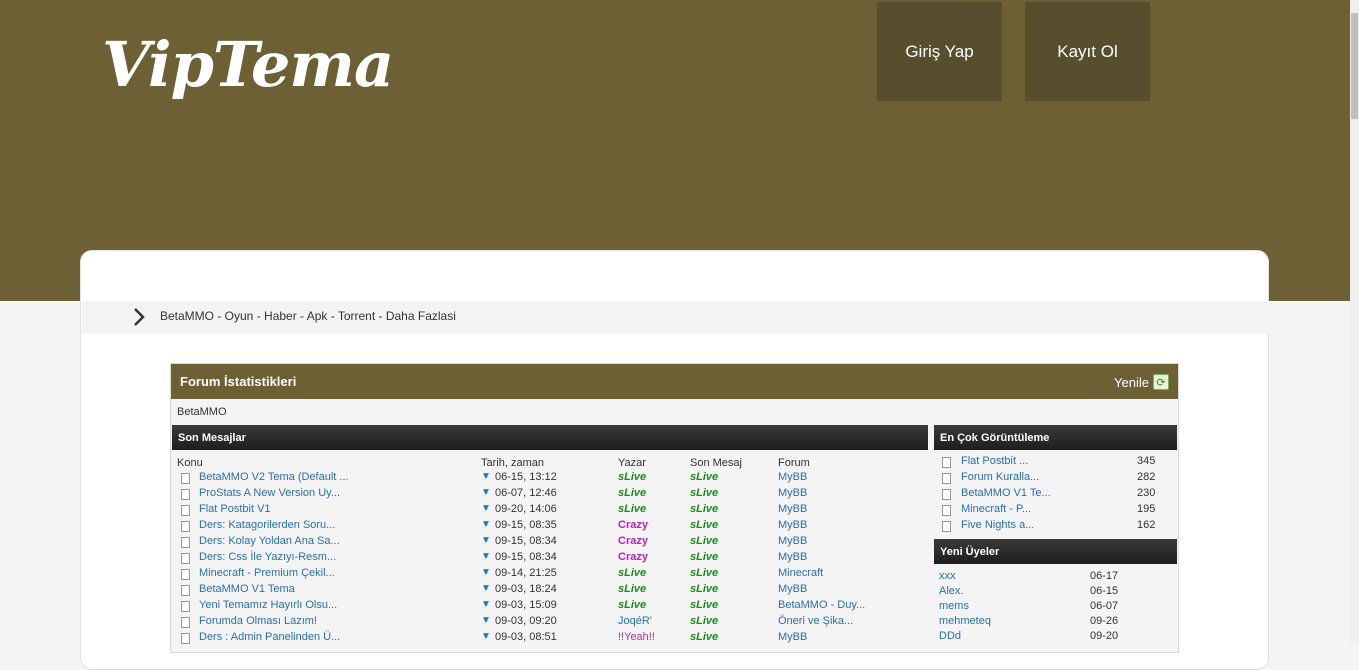 Image resolution: width=1359 pixels, height=670 pixels. I want to click on scrollbar-thumb, so click(1354, 66).